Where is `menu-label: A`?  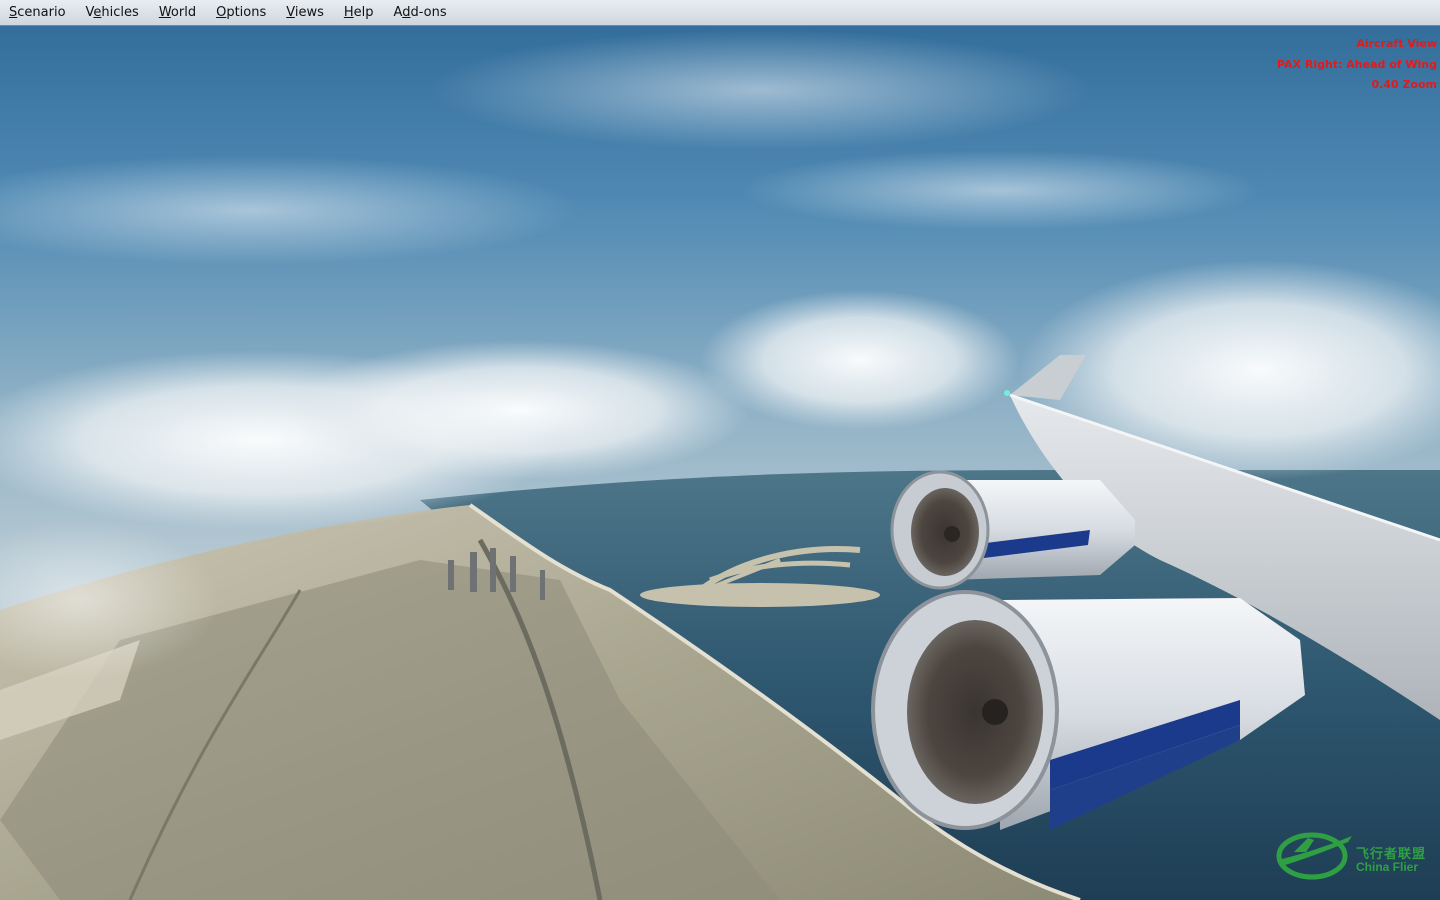
menu-label: A is located at coordinates (398, 12).